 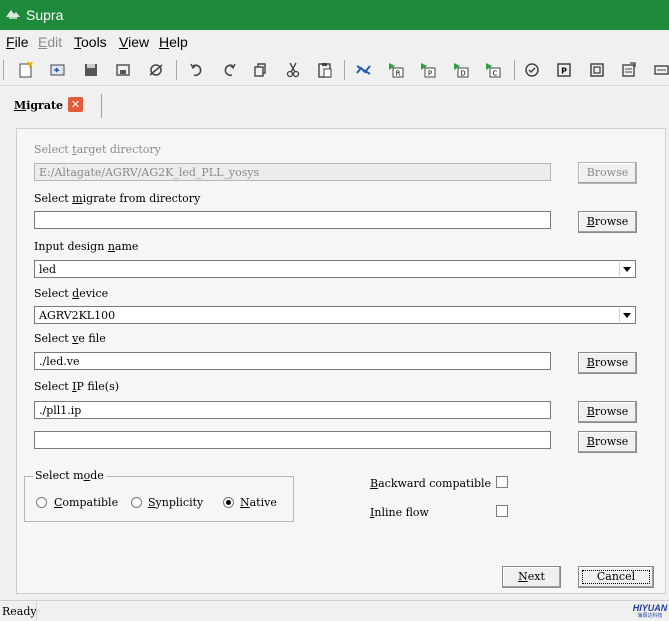 I want to click on cut-icon, so click(x=293, y=70).